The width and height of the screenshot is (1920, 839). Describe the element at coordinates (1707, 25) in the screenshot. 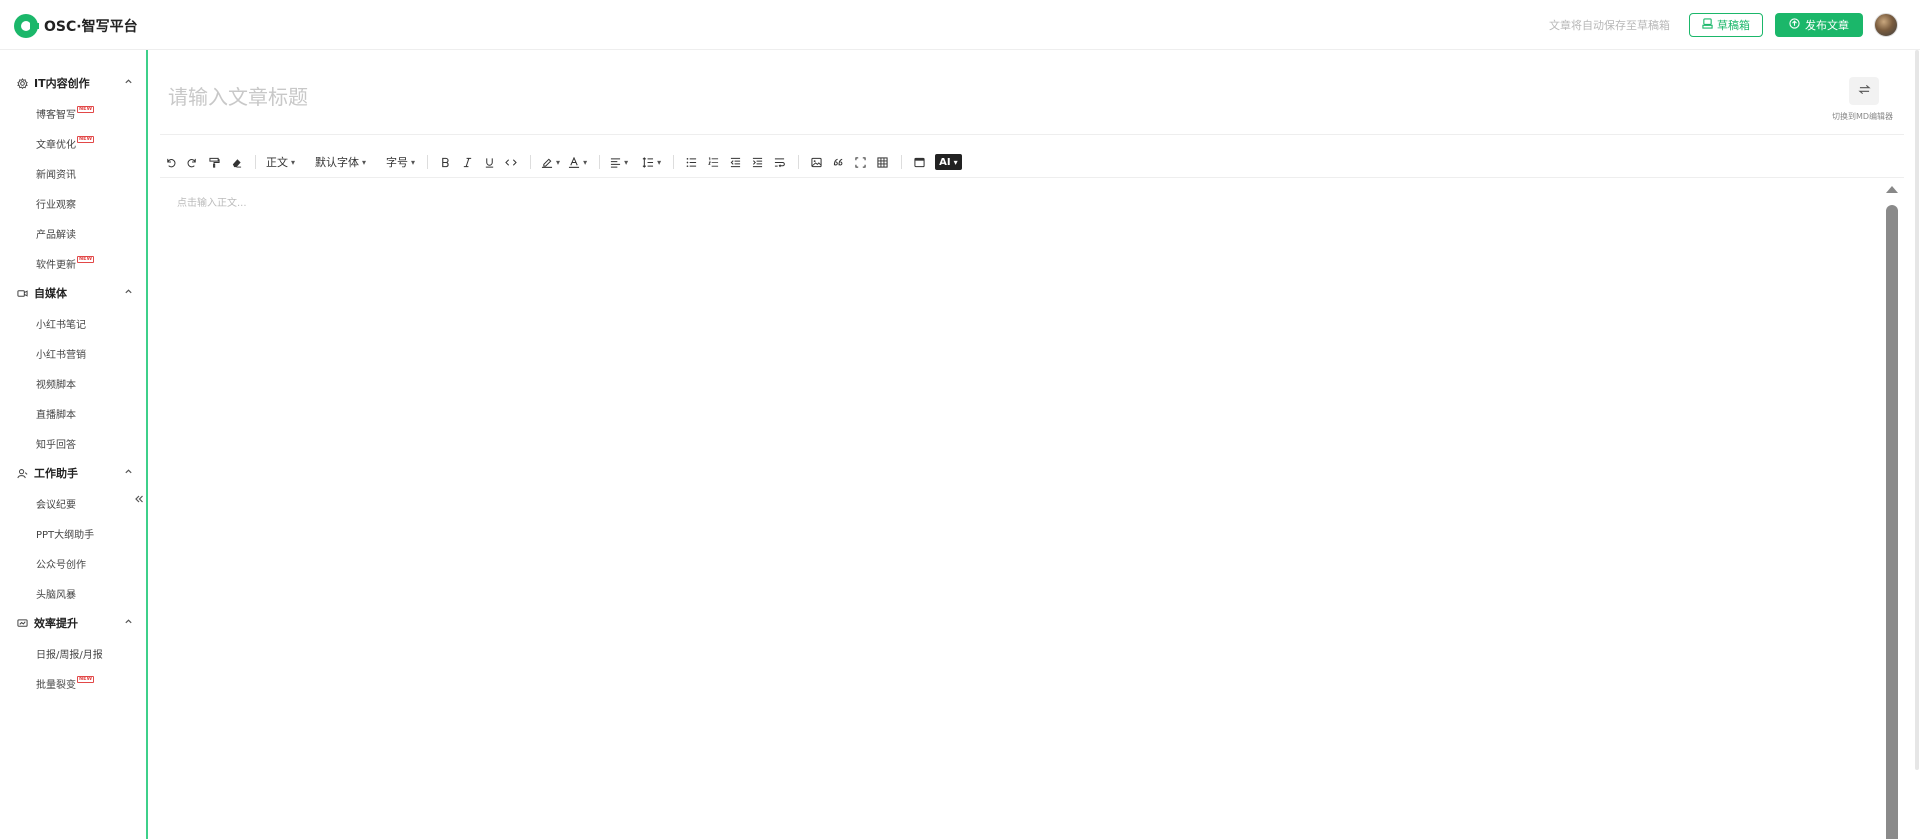

I see `drafts-icon` at that location.